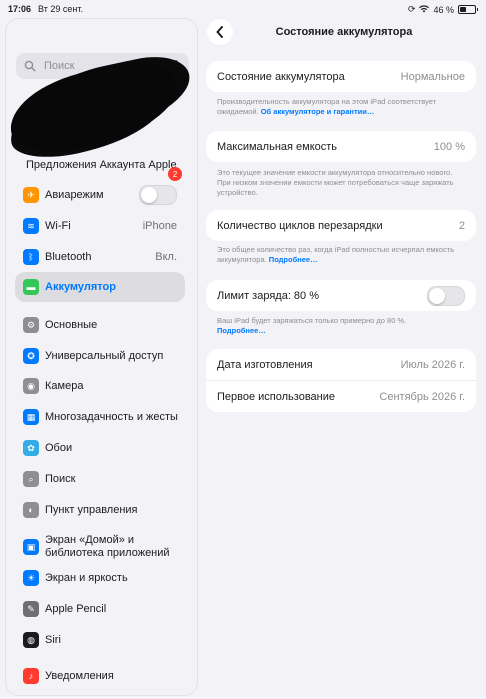  What do you see at coordinates (100, 448) in the screenshot?
I see `sidebar-item-wallpaper: ✿ Обои` at bounding box center [100, 448].